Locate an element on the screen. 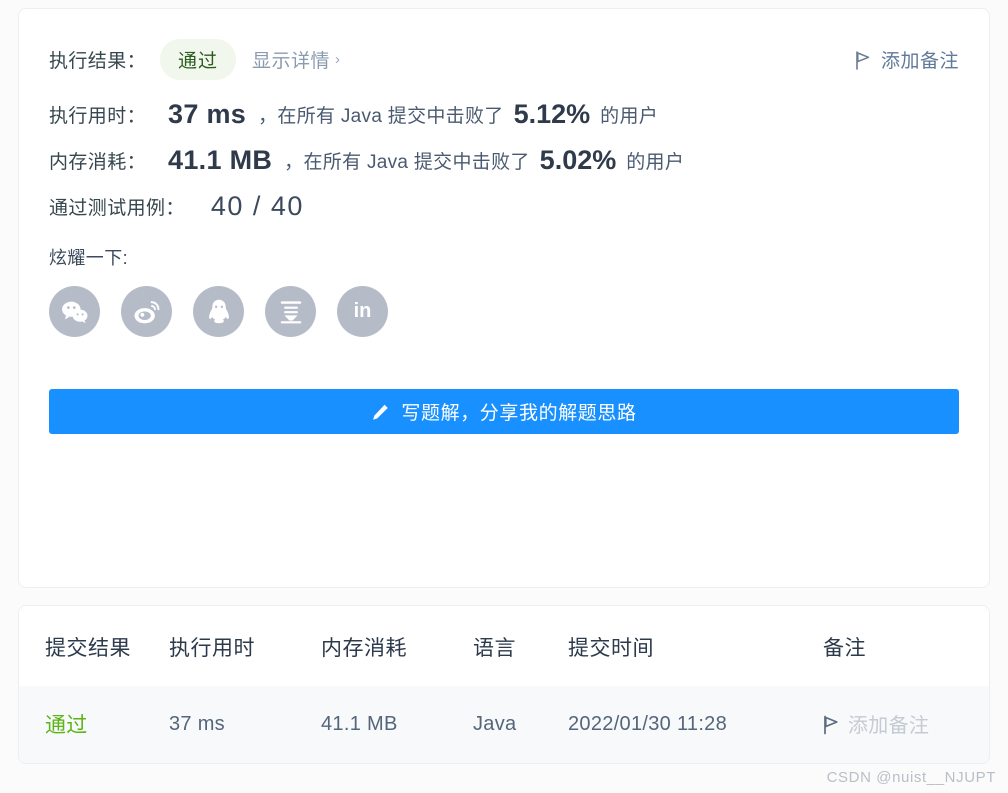 This screenshot has height=793, width=1008. linkedin-icon: in is located at coordinates (362, 311).